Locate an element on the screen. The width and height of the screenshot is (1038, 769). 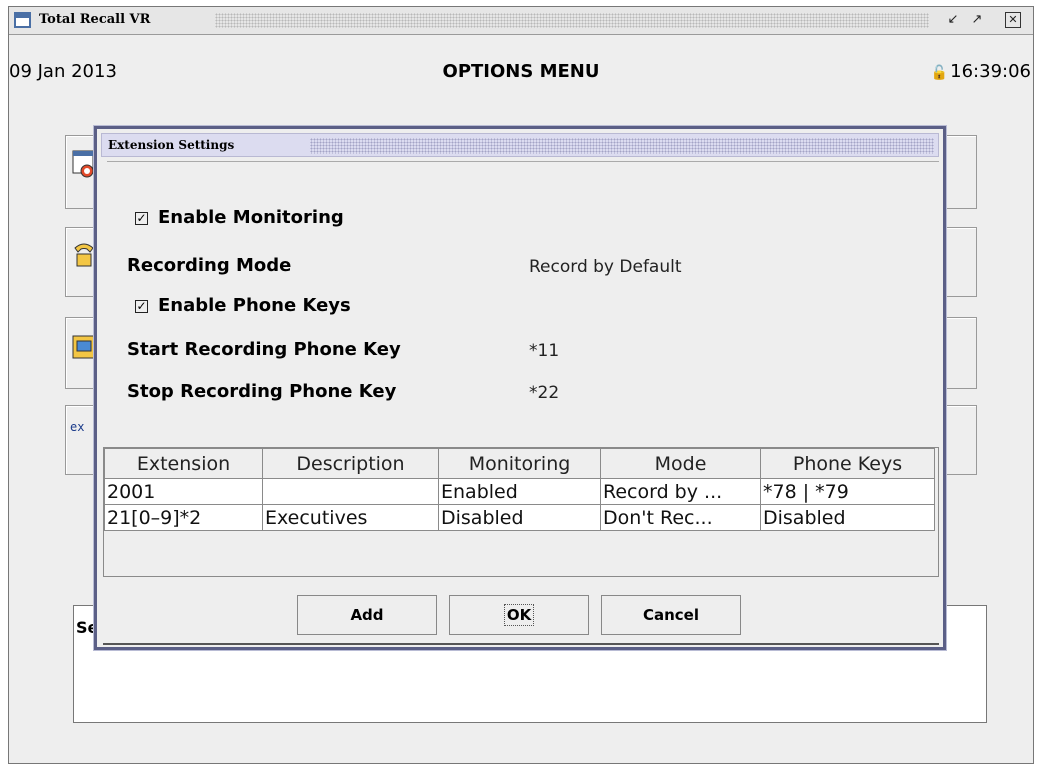
ok-button-label: OK is located at coordinates (519, 615).